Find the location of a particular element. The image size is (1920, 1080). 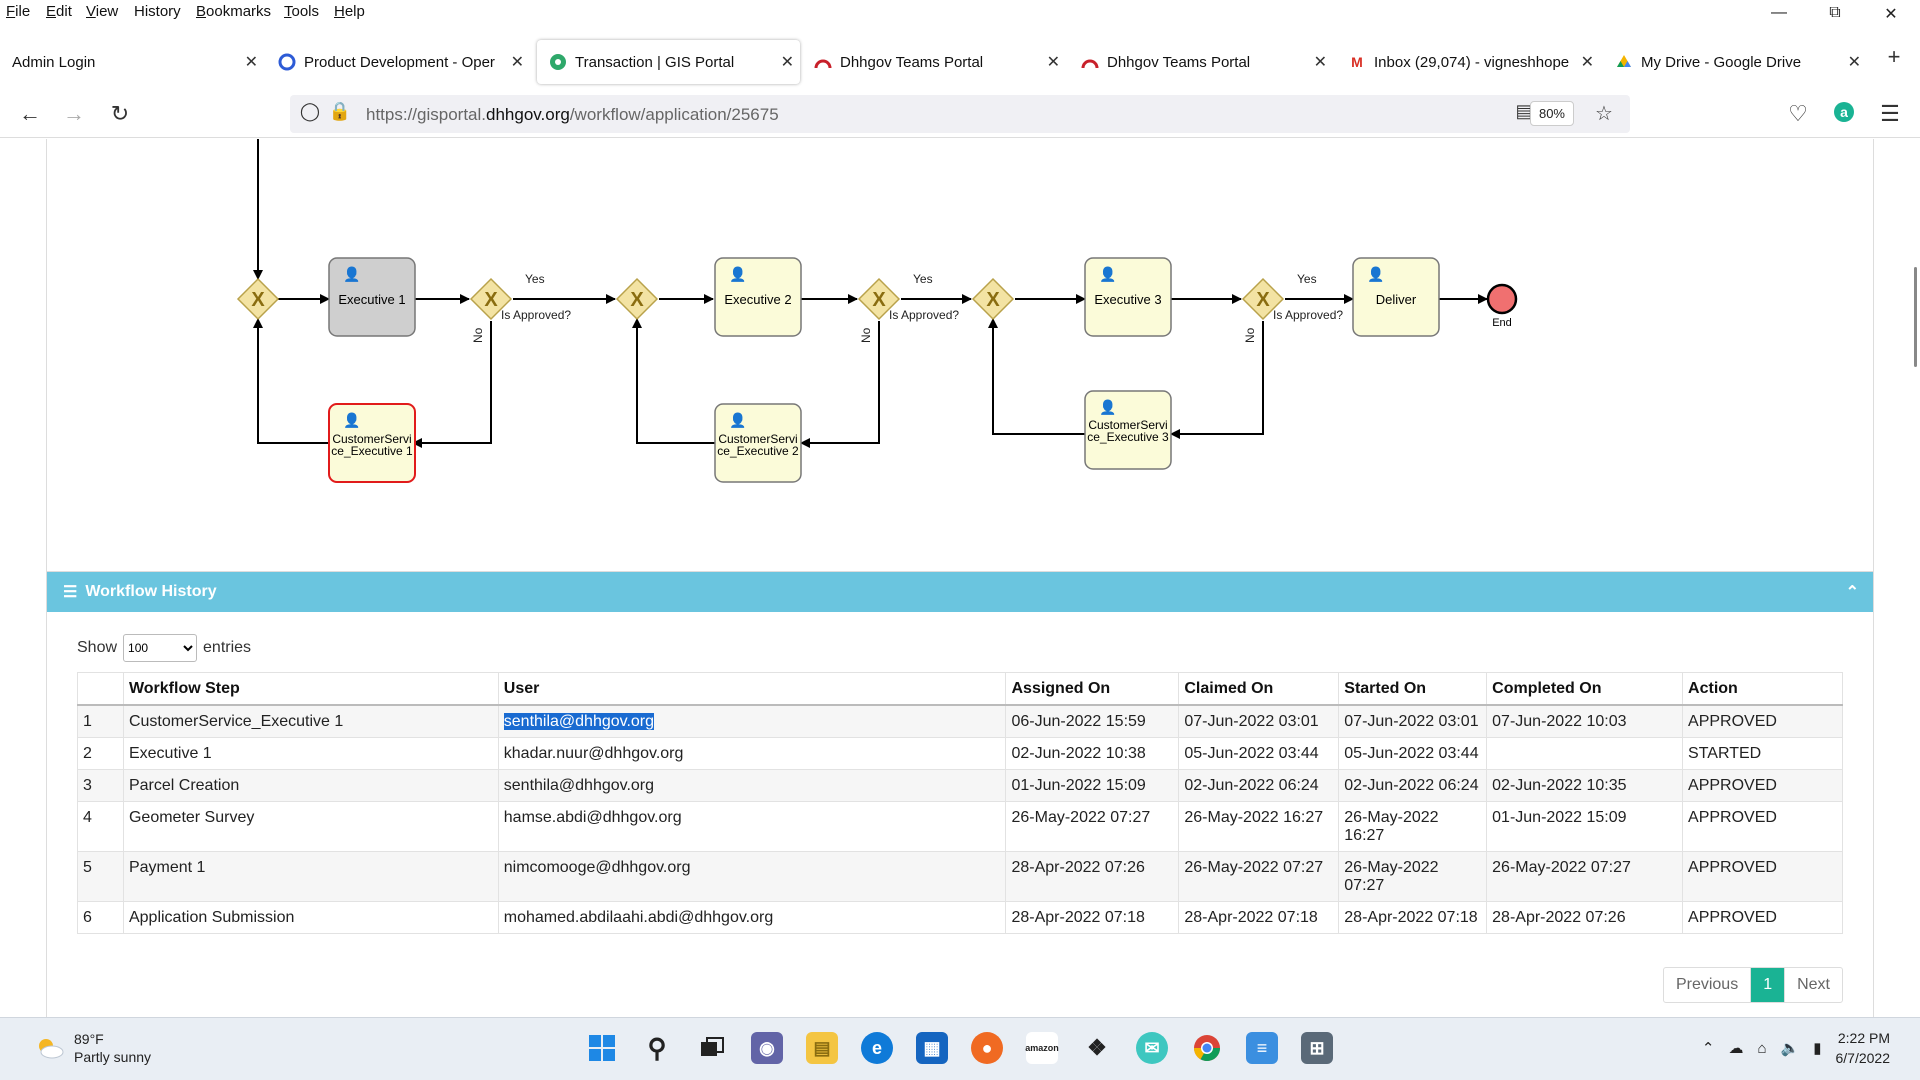

previous-button: Previous is located at coordinates (1707, 985).